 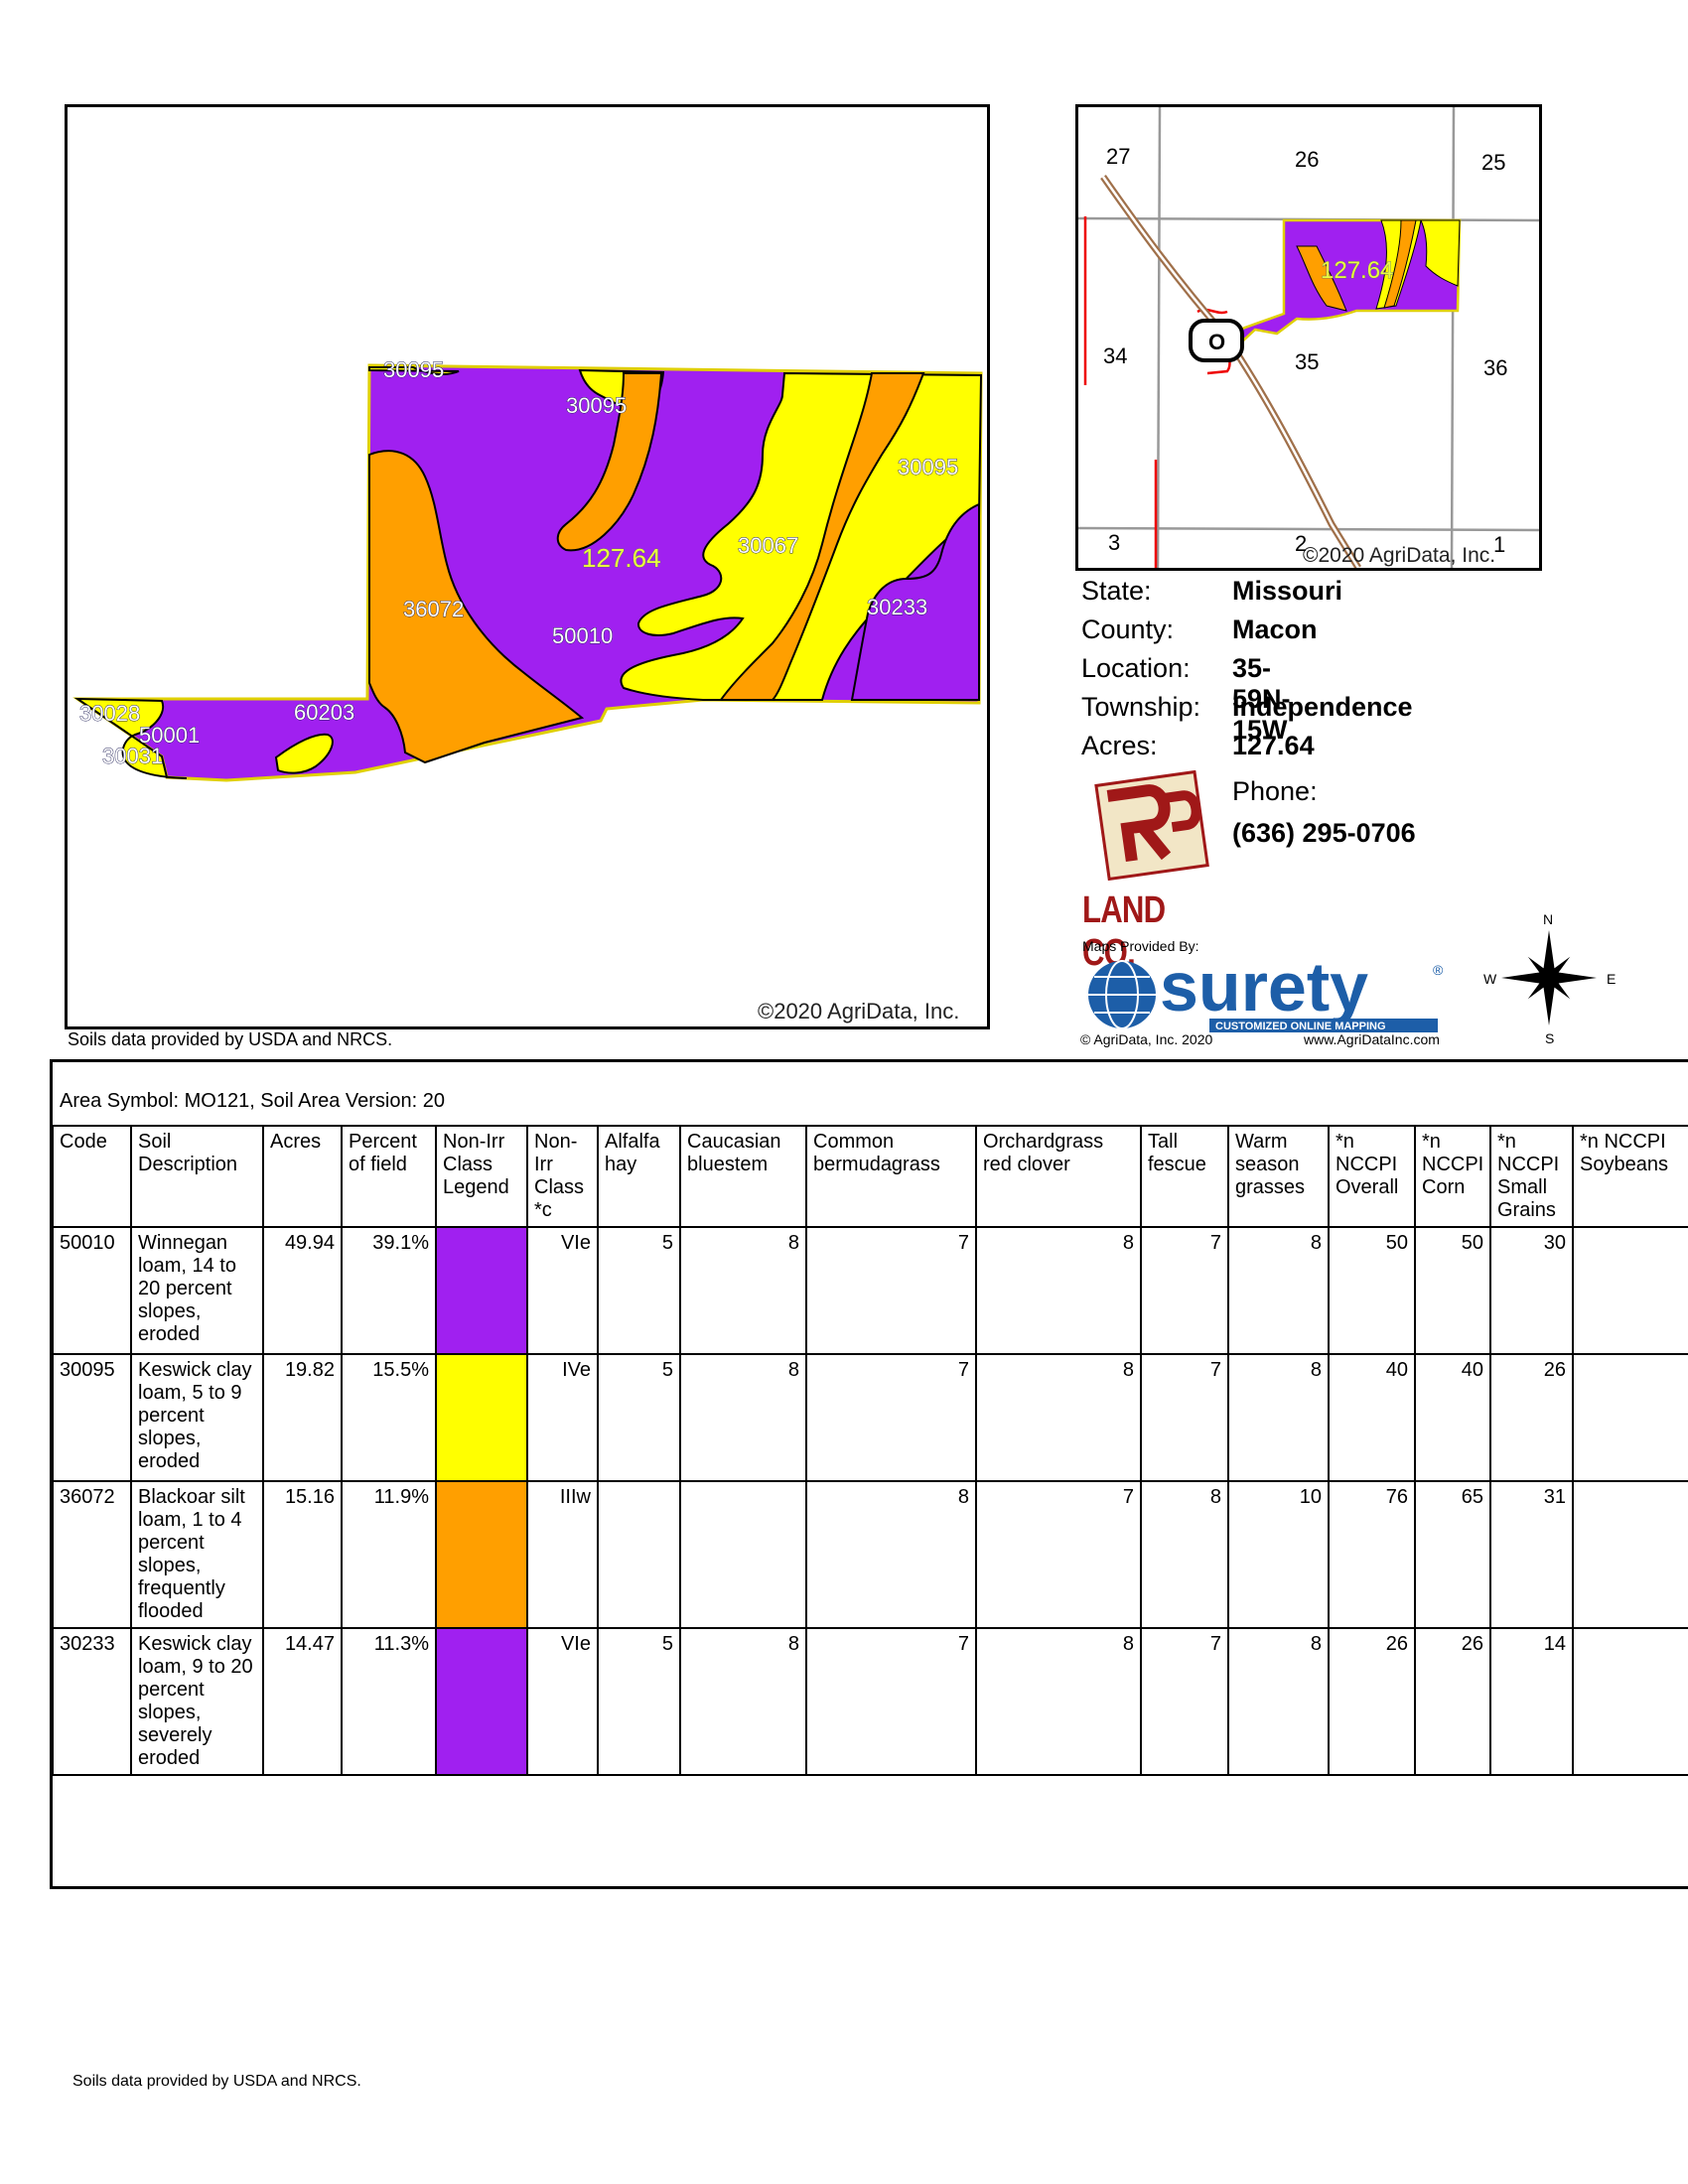 What do you see at coordinates (639, 1176) in the screenshot?
I see `col-header-alfalfa: Alfalfa hay` at bounding box center [639, 1176].